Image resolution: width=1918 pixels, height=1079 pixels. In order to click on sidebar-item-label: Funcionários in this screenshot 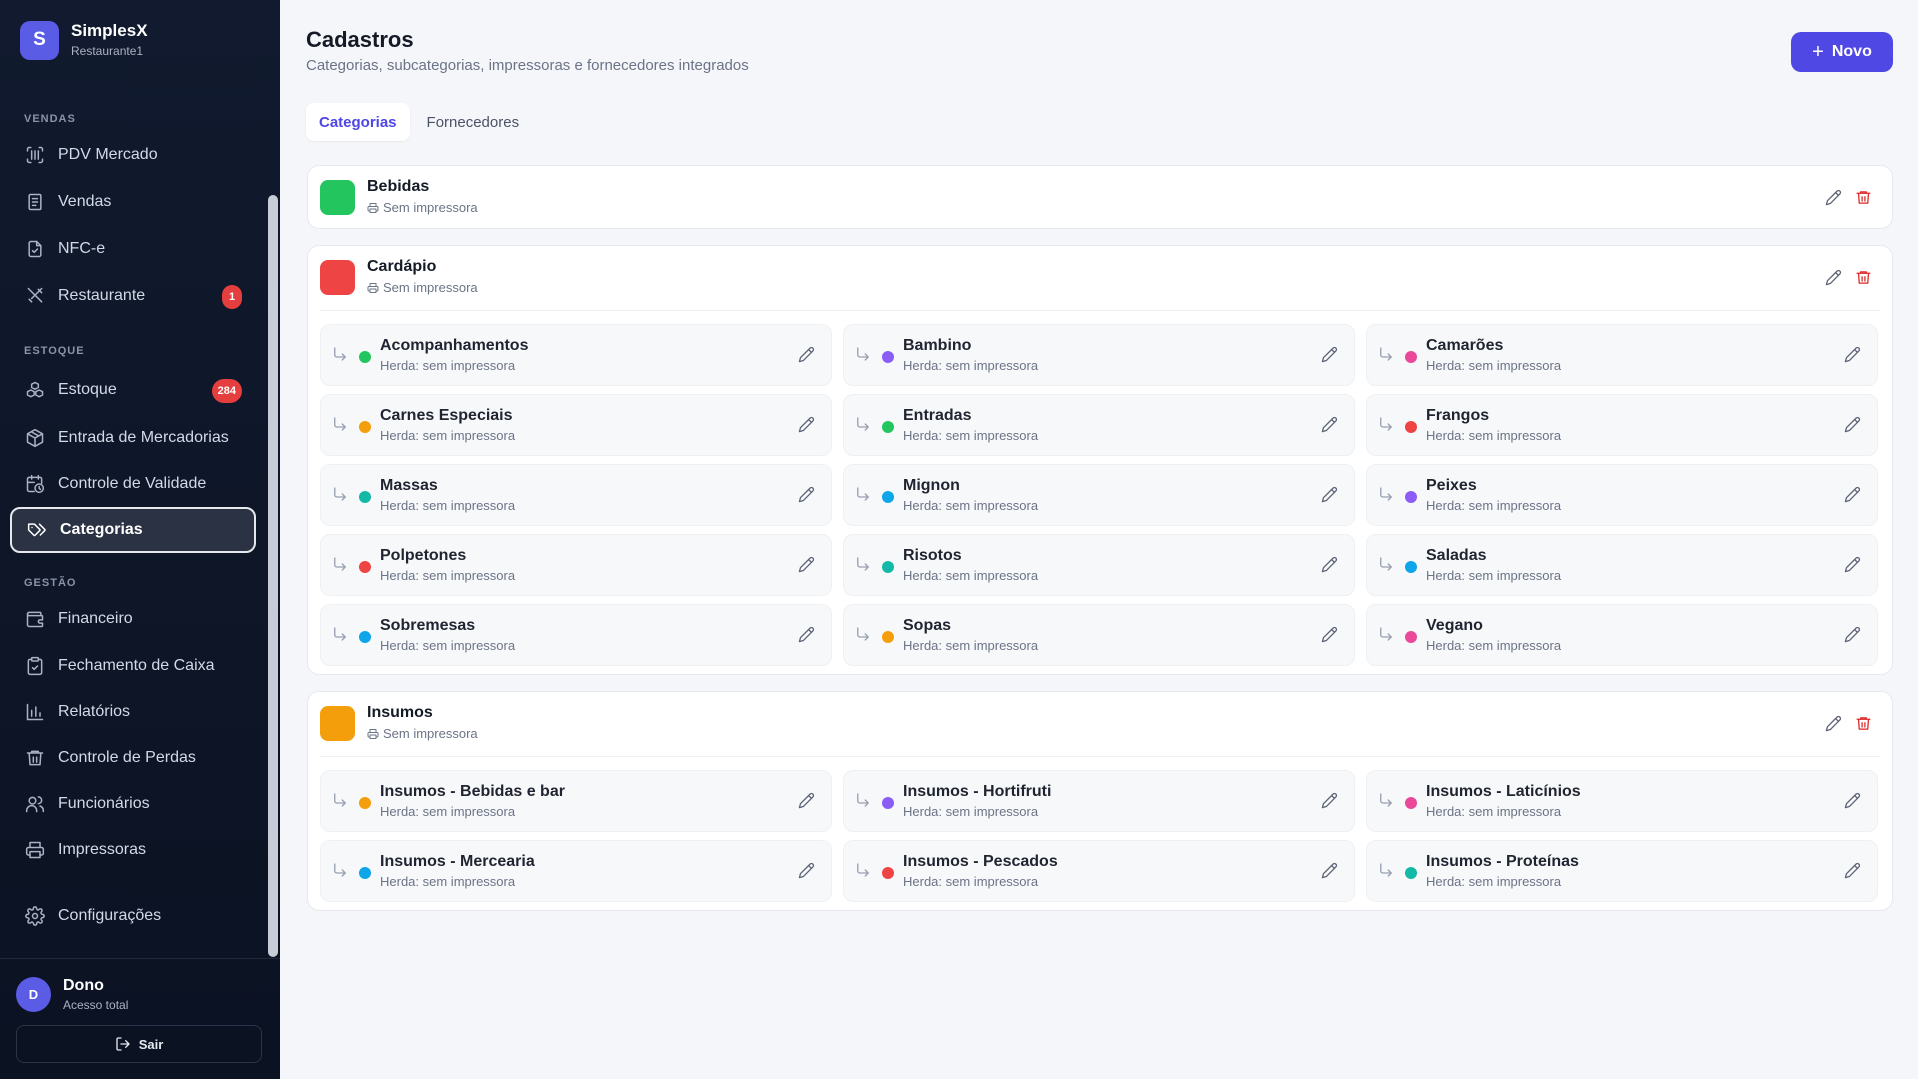, I will do `click(104, 803)`.